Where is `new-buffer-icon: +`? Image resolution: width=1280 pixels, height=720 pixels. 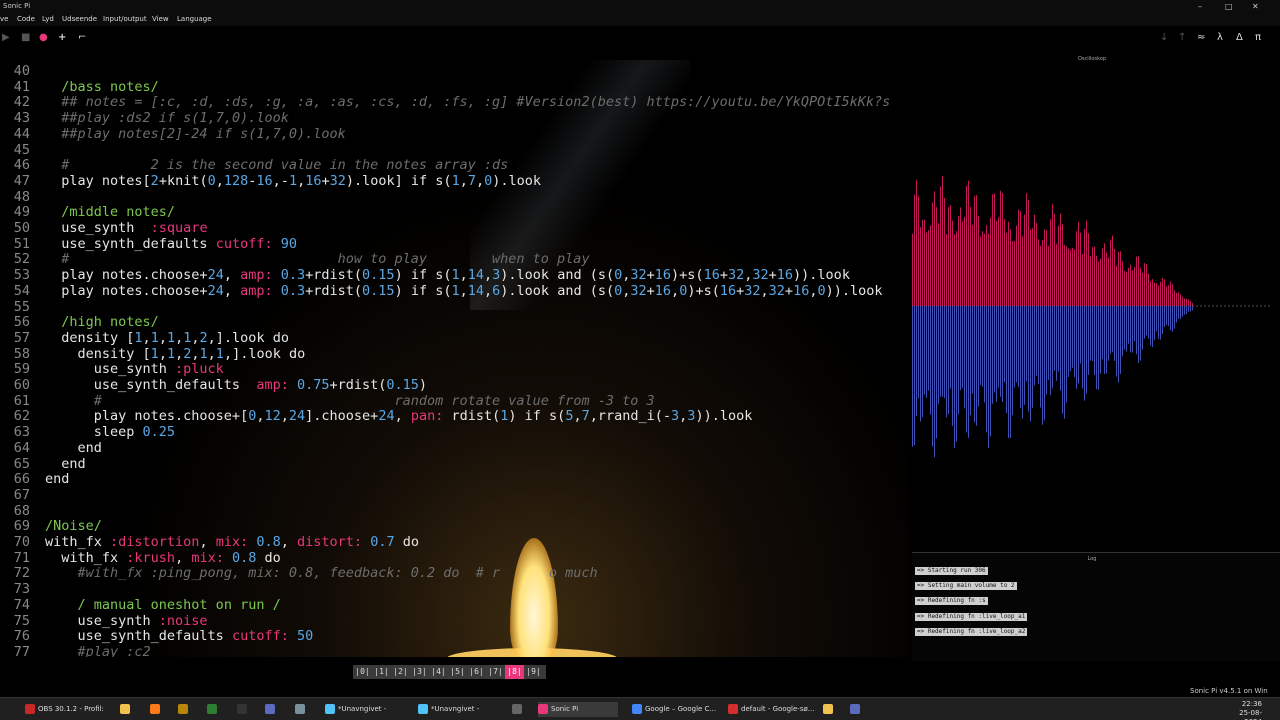
new-buffer-icon: + is located at coordinates (62, 37).